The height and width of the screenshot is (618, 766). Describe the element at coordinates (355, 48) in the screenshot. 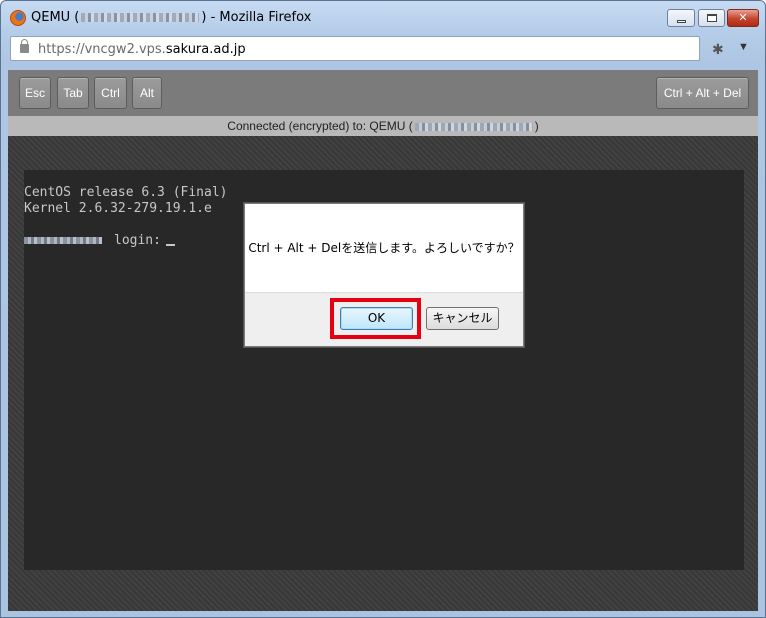

I see `url-bar: https://vncgw2.vps.sakura.ad.jp` at that location.